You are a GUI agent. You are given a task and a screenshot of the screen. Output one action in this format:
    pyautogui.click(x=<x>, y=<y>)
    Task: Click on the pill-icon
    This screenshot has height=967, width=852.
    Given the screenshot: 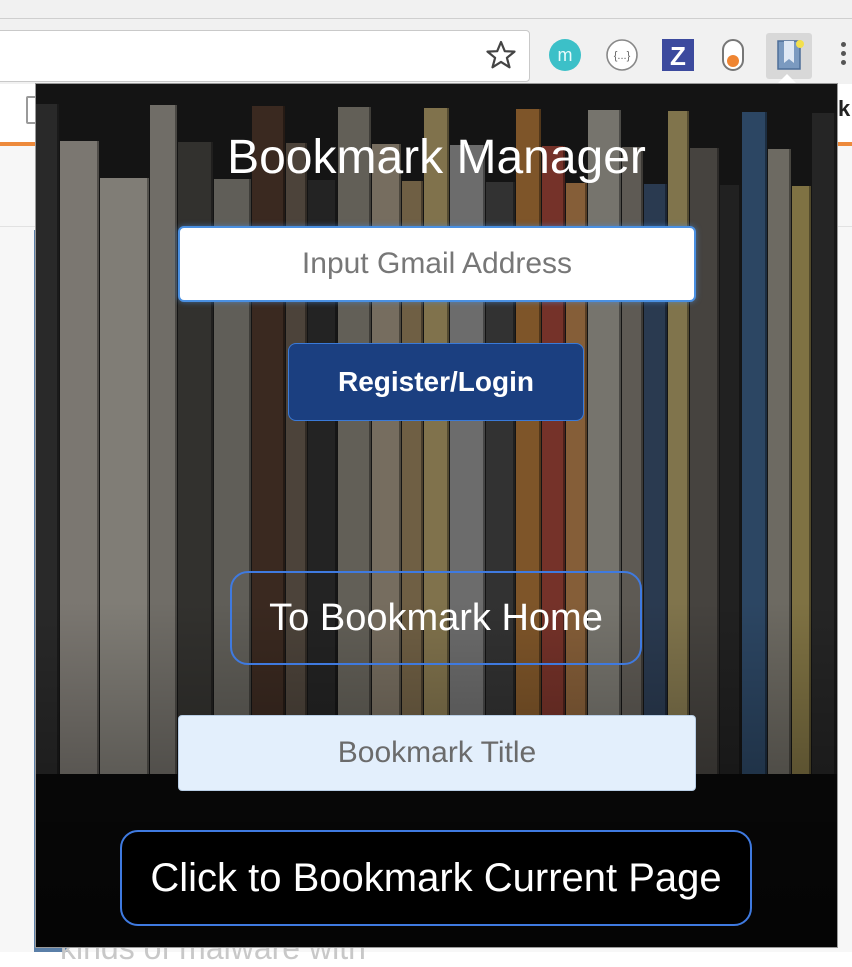 What is the action you would take?
    pyautogui.click(x=733, y=55)
    